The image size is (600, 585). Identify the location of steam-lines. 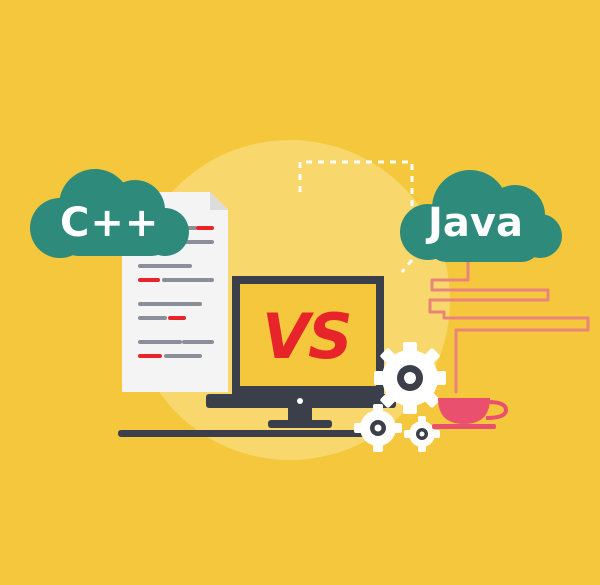
(509, 327).